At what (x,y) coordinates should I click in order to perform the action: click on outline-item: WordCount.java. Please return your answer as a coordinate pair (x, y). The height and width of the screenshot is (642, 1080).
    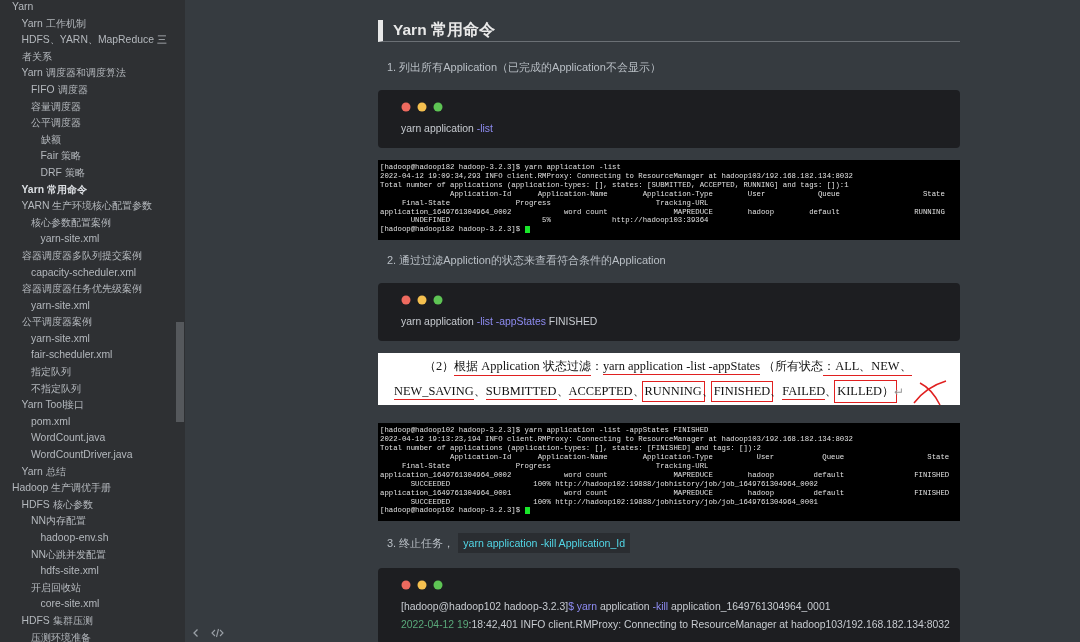
    Looking at the image, I should click on (83, 439).